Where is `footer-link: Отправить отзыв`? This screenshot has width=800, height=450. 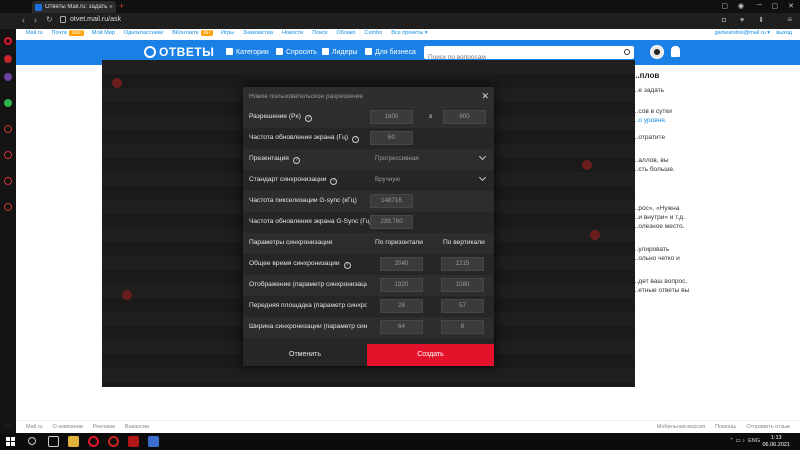 footer-link: Отправить отзыв is located at coordinates (768, 427).